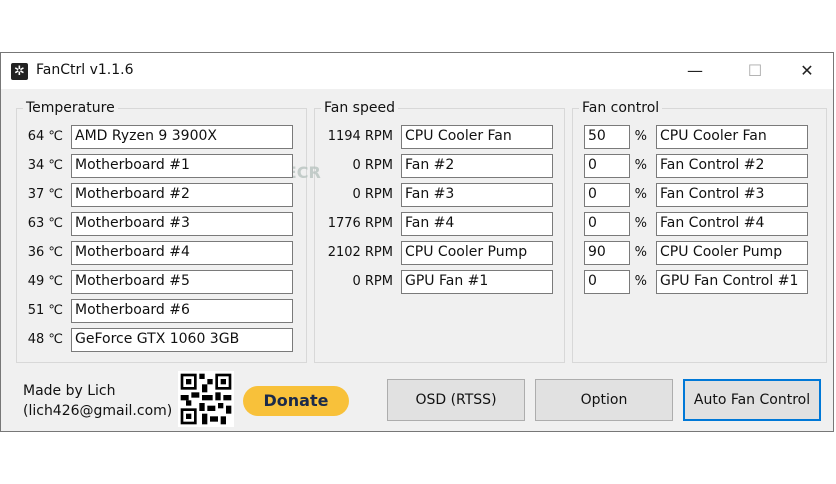 Image resolution: width=836 pixels, height=484 pixels. I want to click on fan-control-name-field: Fan Control #4, so click(732, 224).